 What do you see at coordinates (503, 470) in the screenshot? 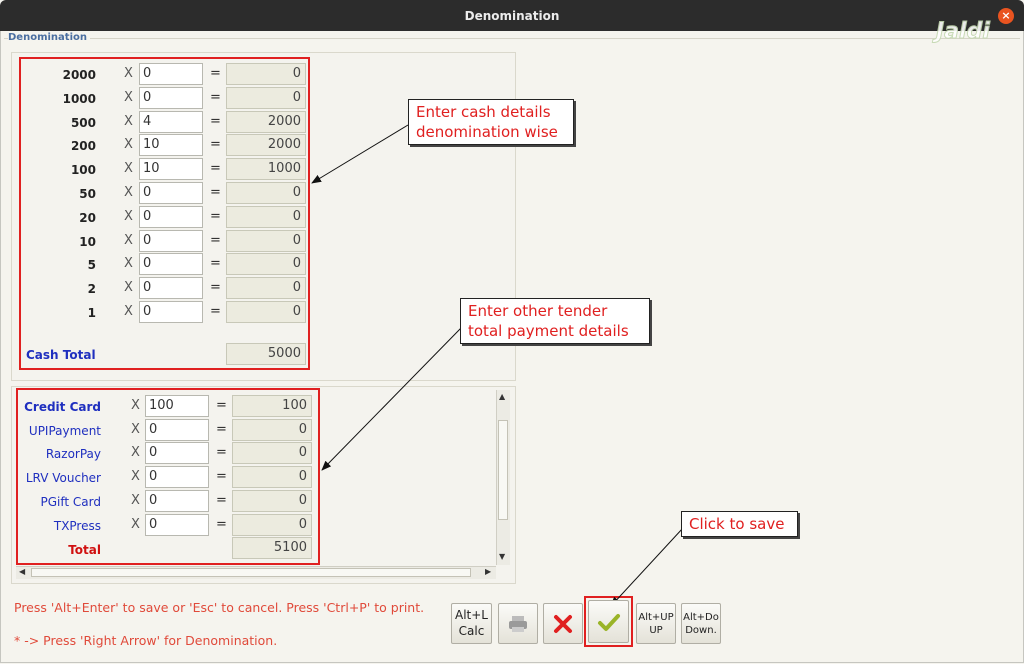
I see `scroll-thumb` at bounding box center [503, 470].